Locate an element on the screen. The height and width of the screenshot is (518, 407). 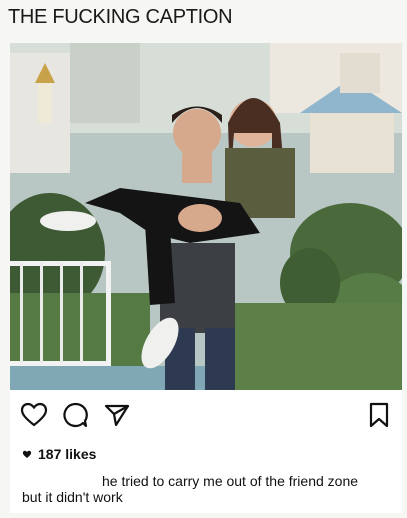
share-icon is located at coordinates (117, 415).